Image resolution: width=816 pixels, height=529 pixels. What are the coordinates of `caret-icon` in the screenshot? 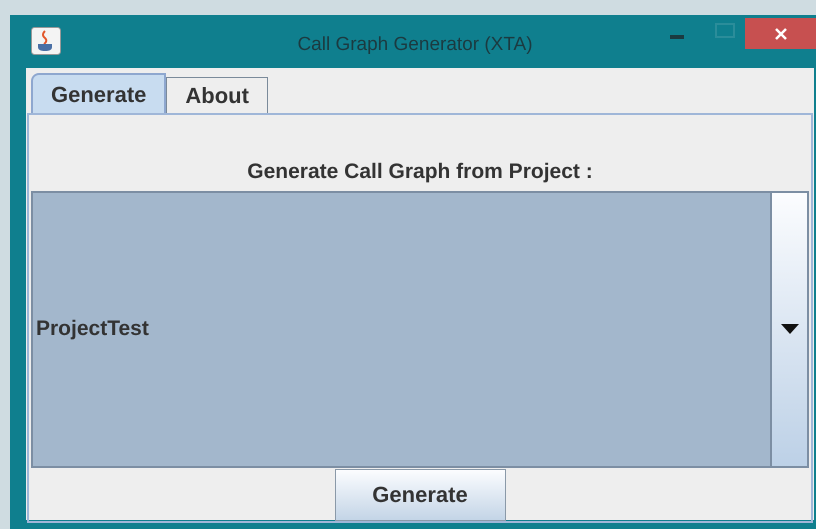 It's located at (789, 329).